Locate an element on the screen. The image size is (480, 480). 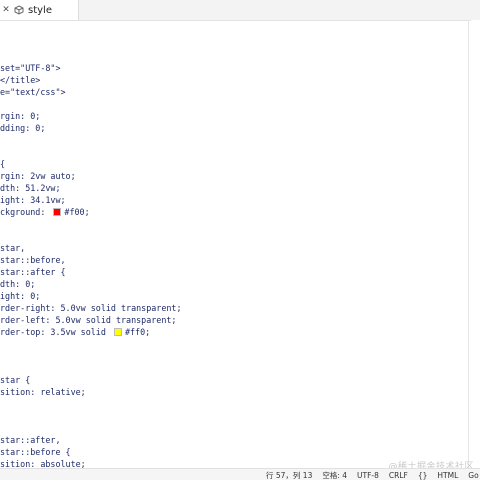
code-line: </title> is located at coordinates (234, 80).